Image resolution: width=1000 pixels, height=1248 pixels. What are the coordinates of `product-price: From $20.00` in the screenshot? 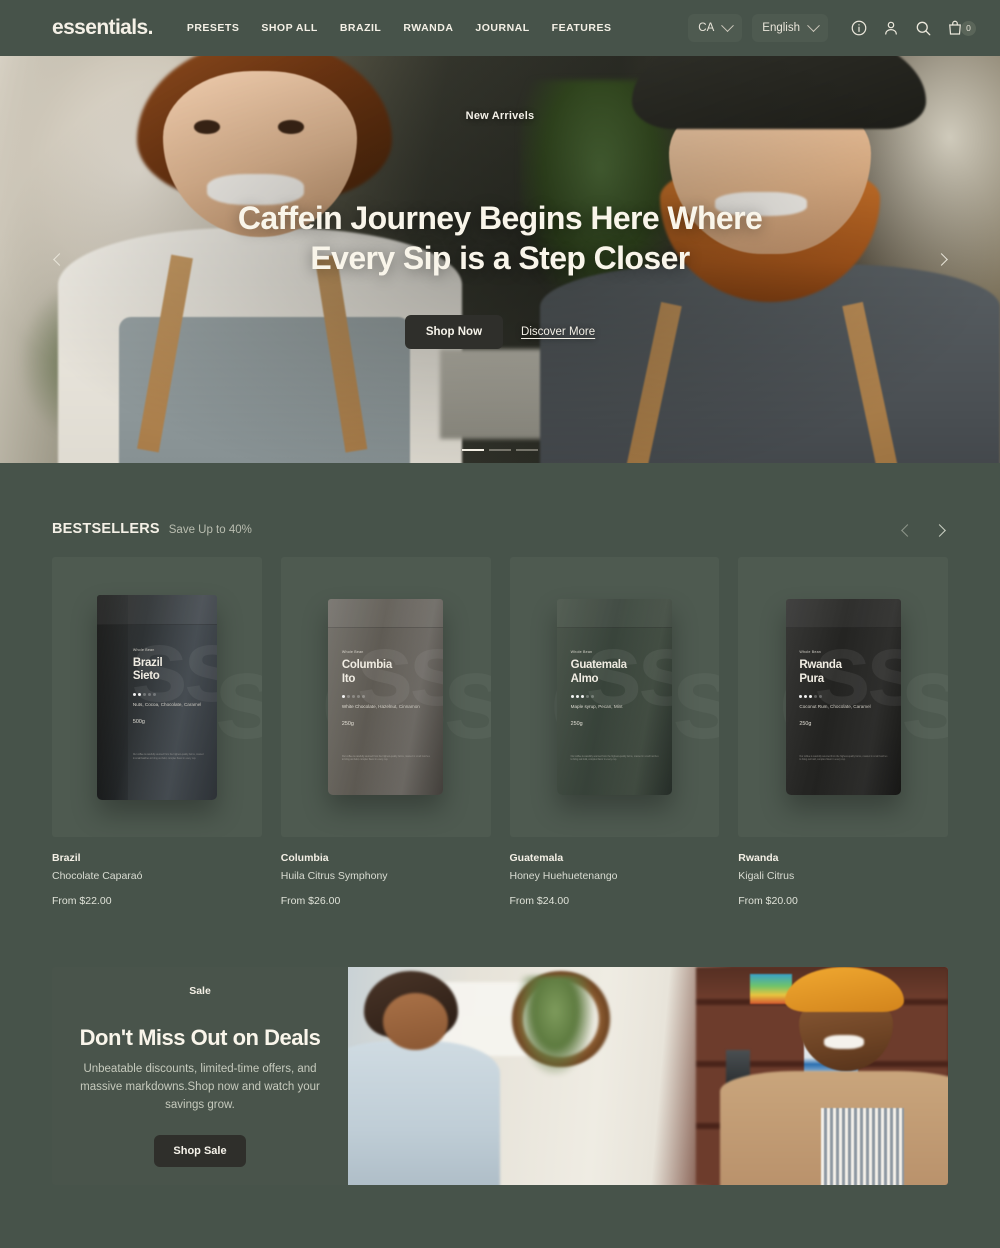 It's located at (768, 901).